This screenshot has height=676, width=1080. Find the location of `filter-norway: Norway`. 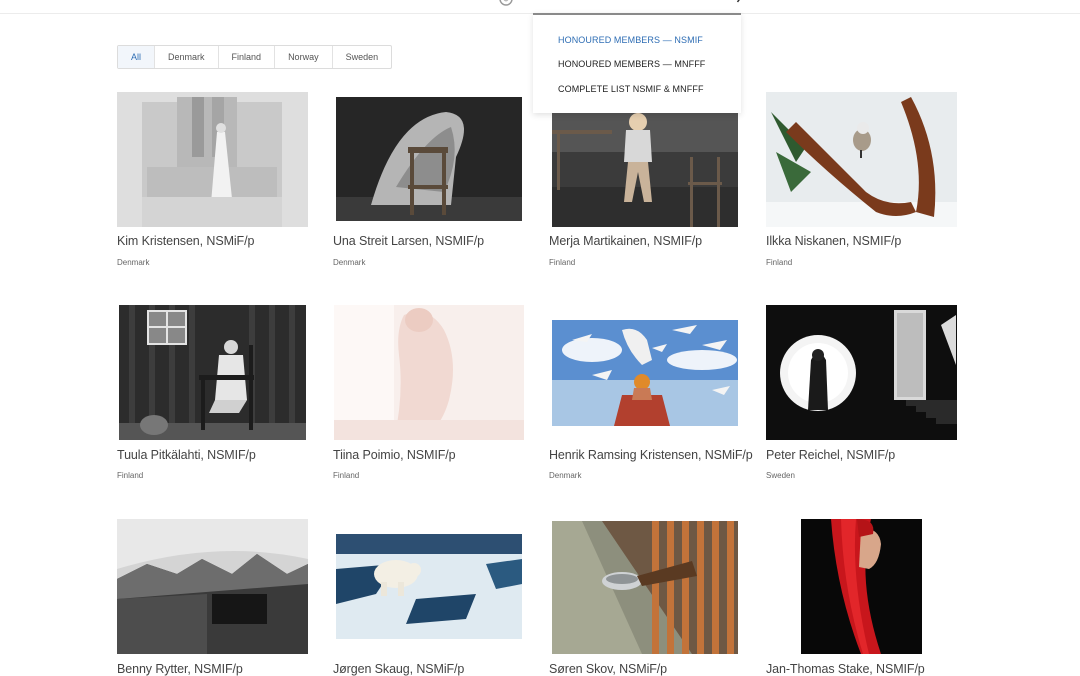

filter-norway: Norway is located at coordinates (304, 57).